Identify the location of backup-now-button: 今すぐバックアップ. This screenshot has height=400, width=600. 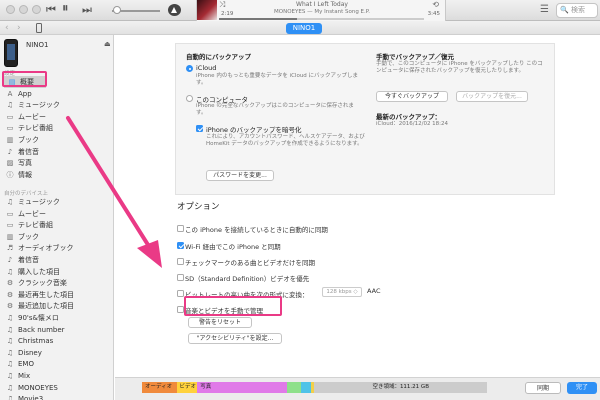
(412, 96).